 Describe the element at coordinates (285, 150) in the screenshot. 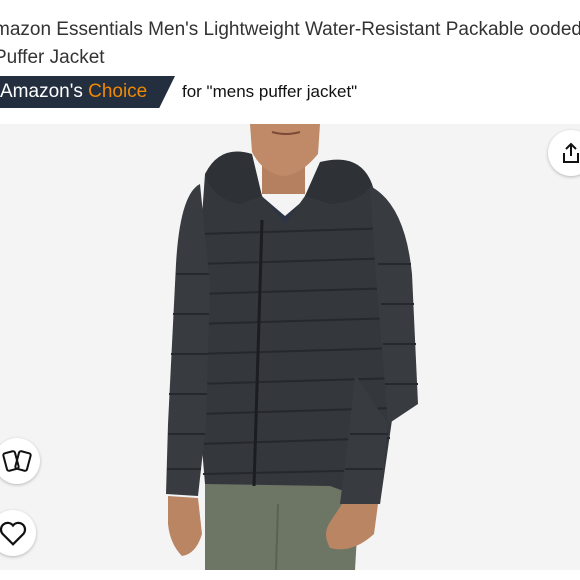

I see `face` at that location.